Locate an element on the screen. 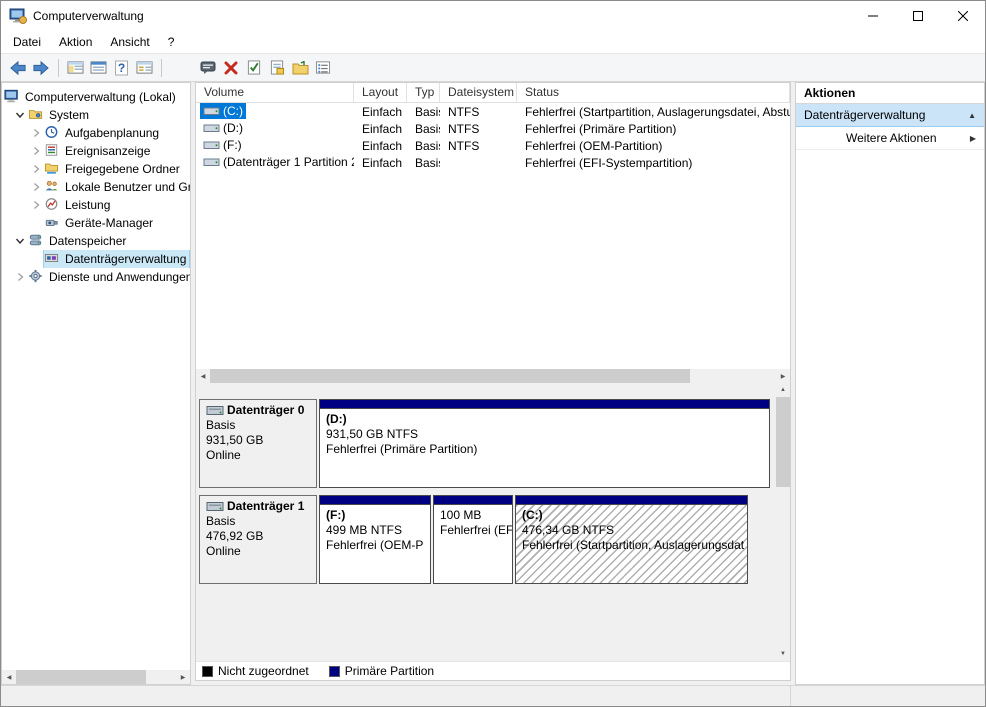 The image size is (986, 707). task-scheduler-icon is located at coordinates (53, 133).